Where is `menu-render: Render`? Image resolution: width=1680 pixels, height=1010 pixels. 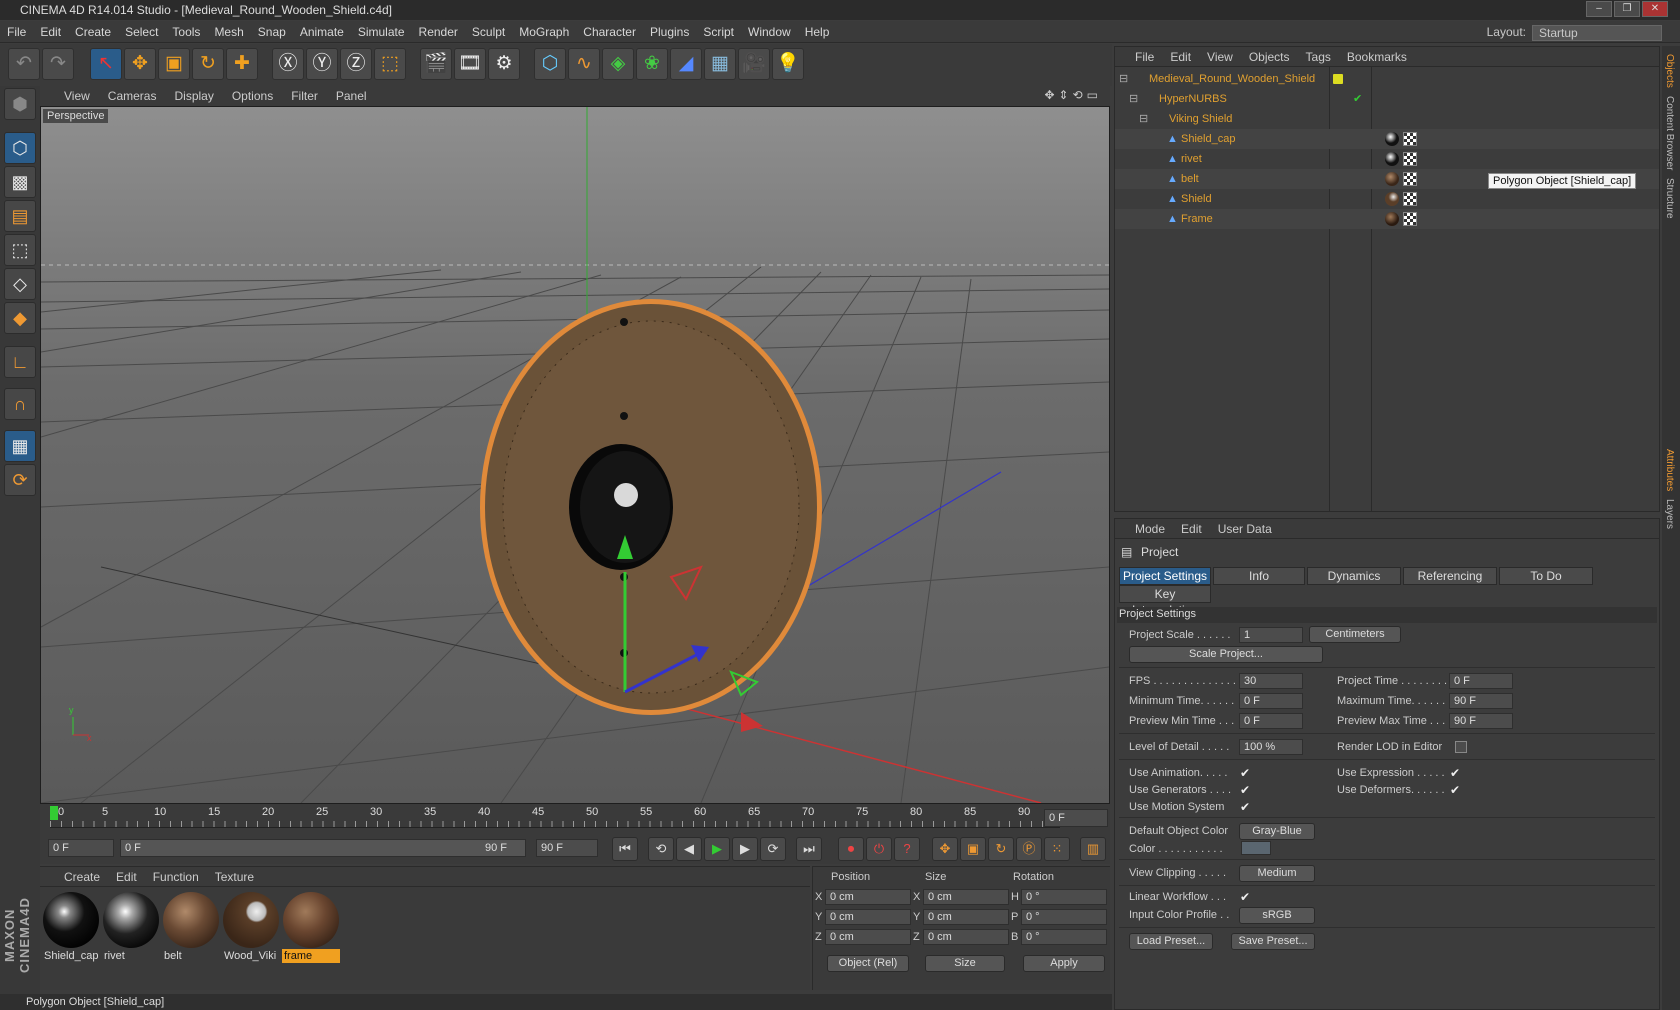
menu-render: Render is located at coordinates (438, 32).